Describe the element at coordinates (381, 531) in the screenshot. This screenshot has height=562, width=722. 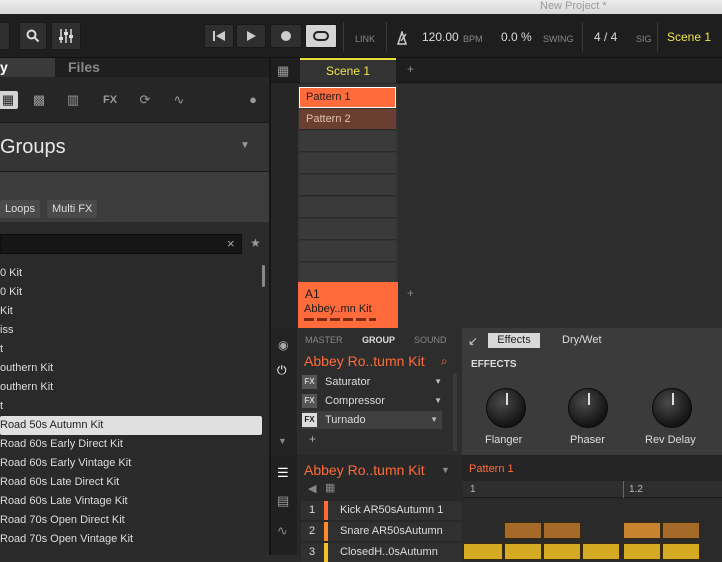
I see `track-row-2: 2 Snare AR50sAutumn` at that location.